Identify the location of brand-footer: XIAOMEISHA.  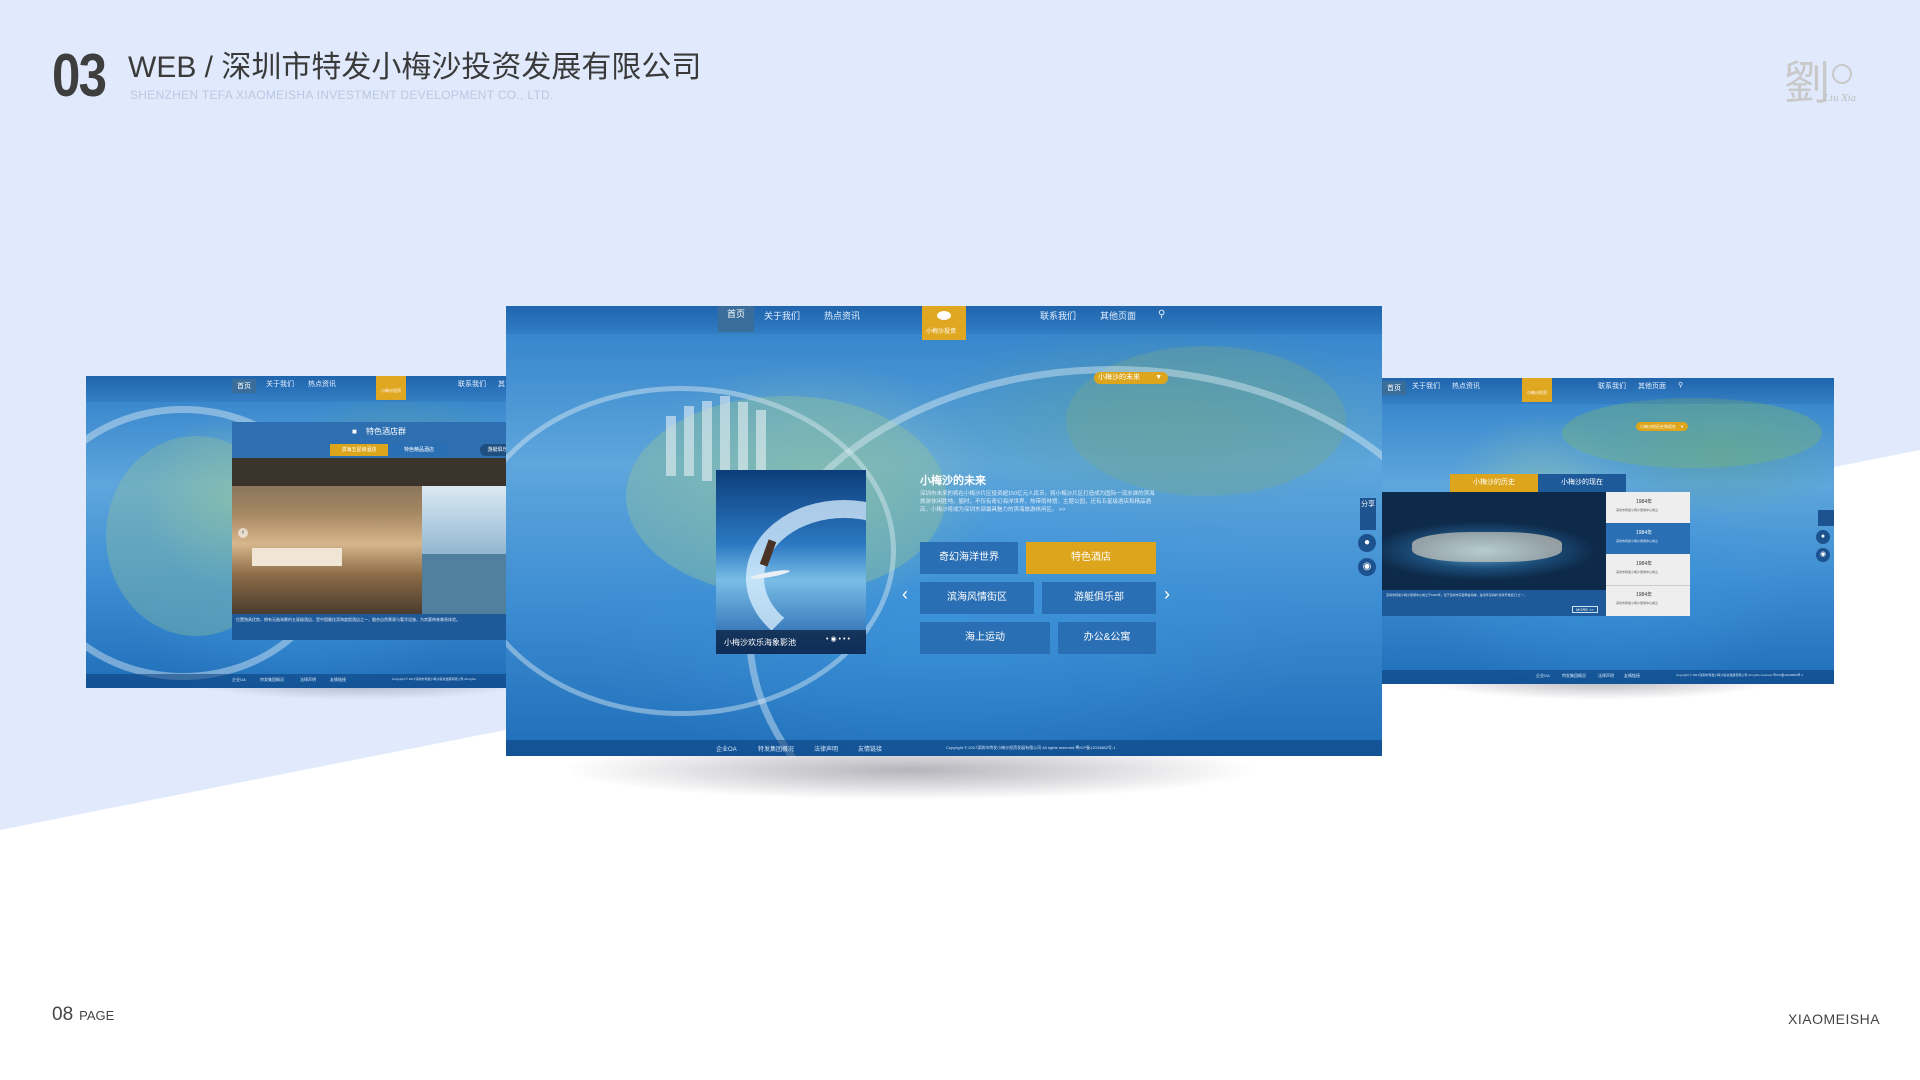
(1834, 1019).